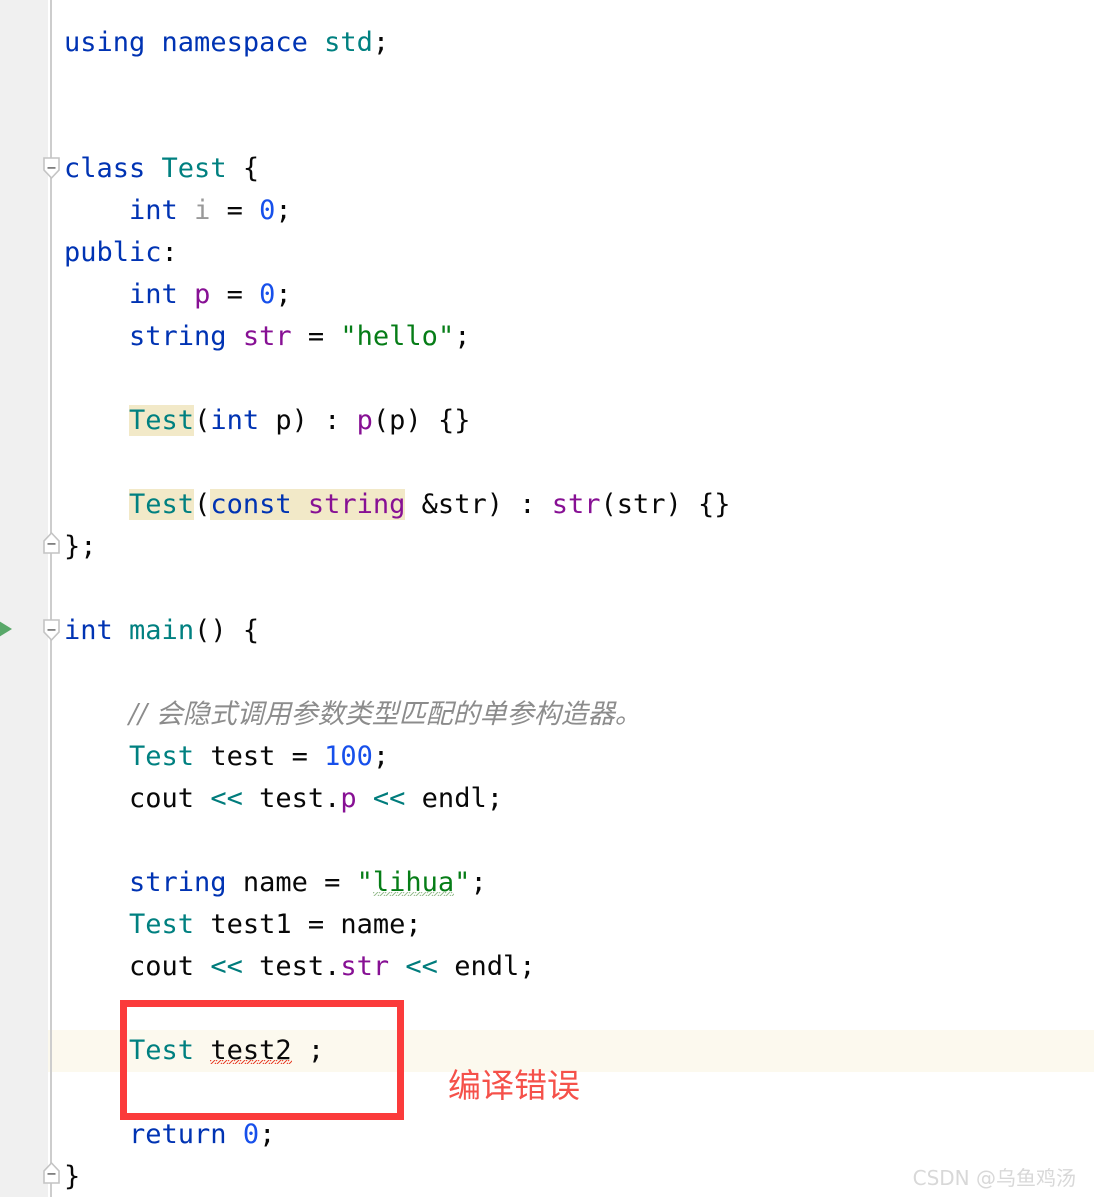 The image size is (1094, 1197). I want to click on code-token: class, so click(105, 168).